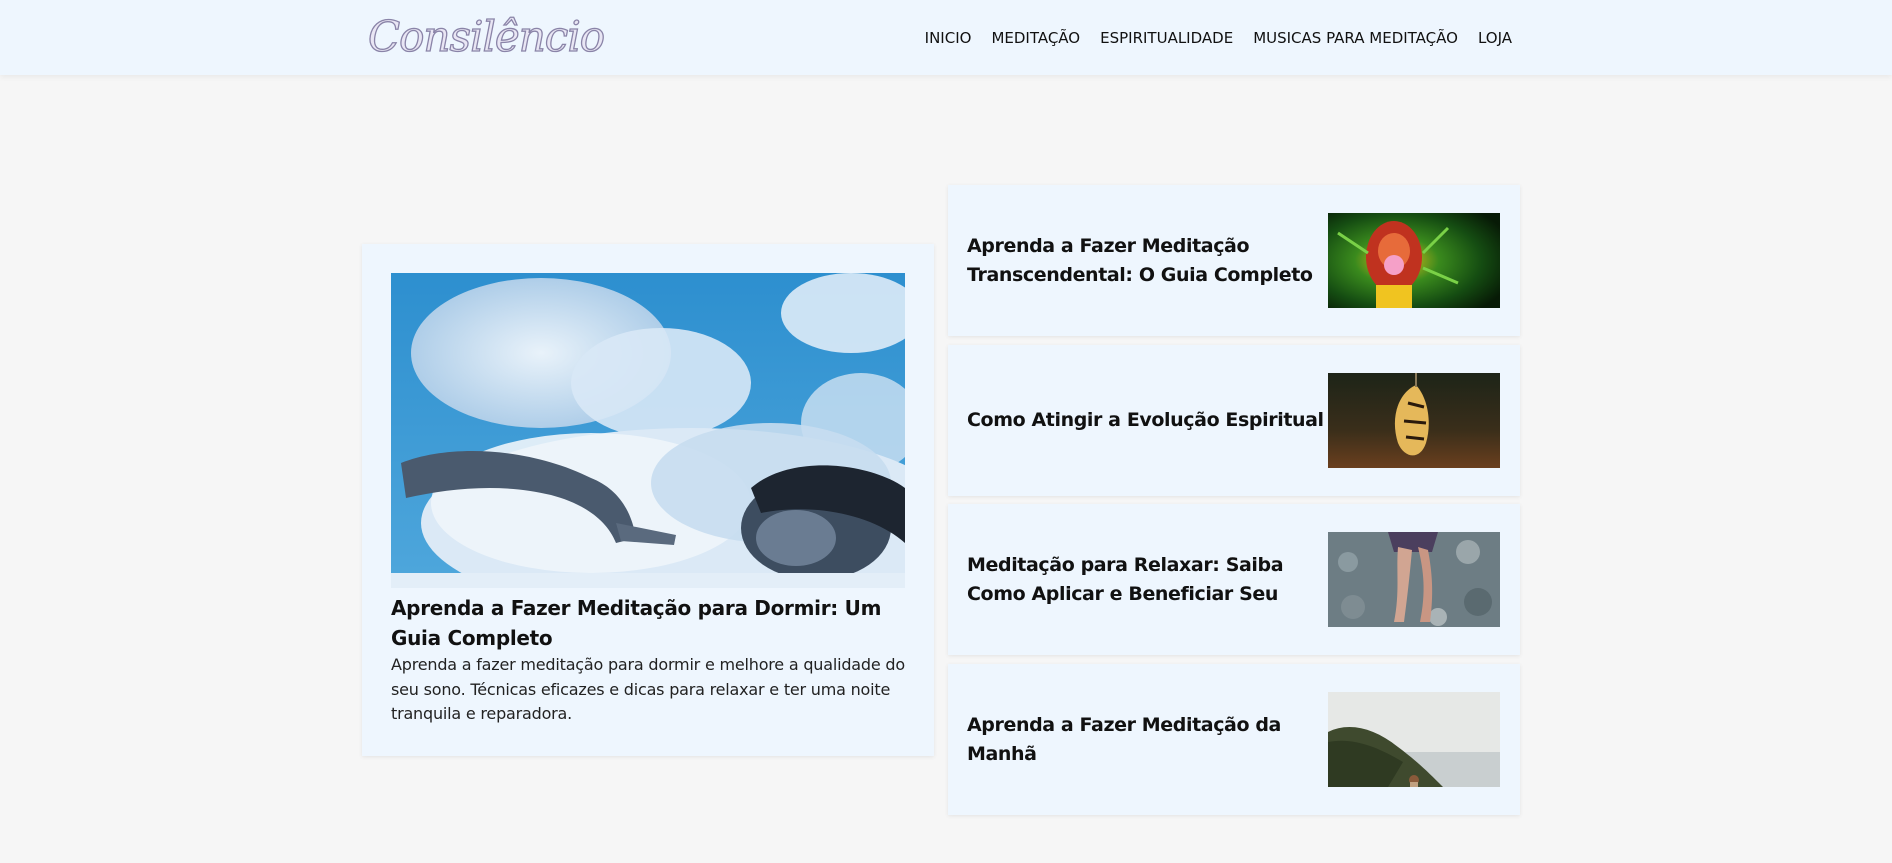 The width and height of the screenshot is (1892, 863). What do you see at coordinates (1147, 420) in the screenshot?
I see `side-post-title: Como Atingir a Evolução Espiritual` at bounding box center [1147, 420].